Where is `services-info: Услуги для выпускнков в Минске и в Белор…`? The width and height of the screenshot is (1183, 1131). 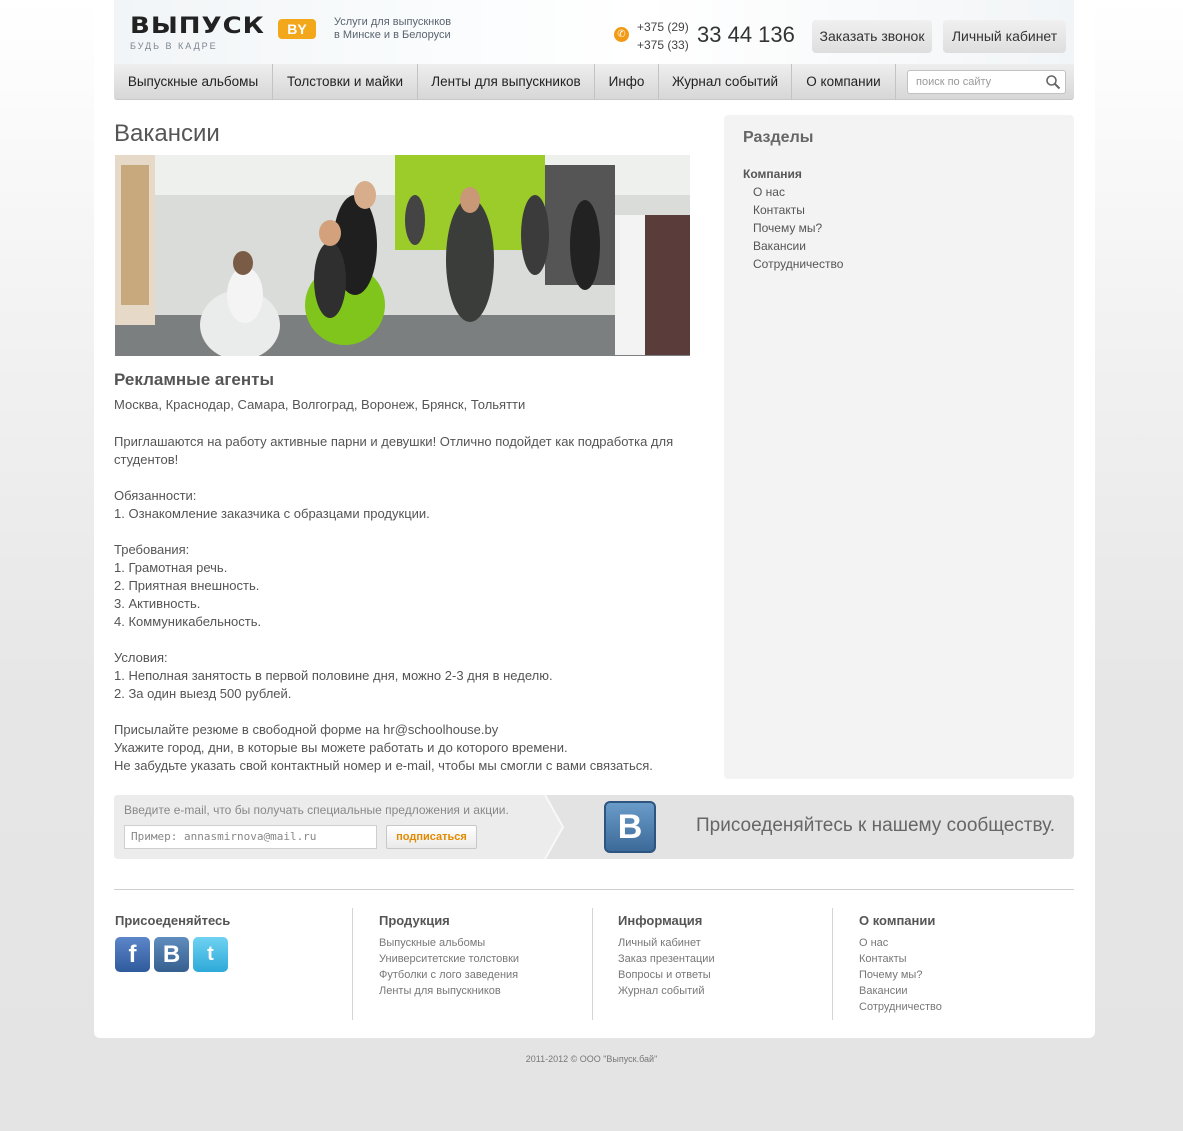
services-info: Услуги для выпускнков в Минске и в Белор… is located at coordinates (392, 29).